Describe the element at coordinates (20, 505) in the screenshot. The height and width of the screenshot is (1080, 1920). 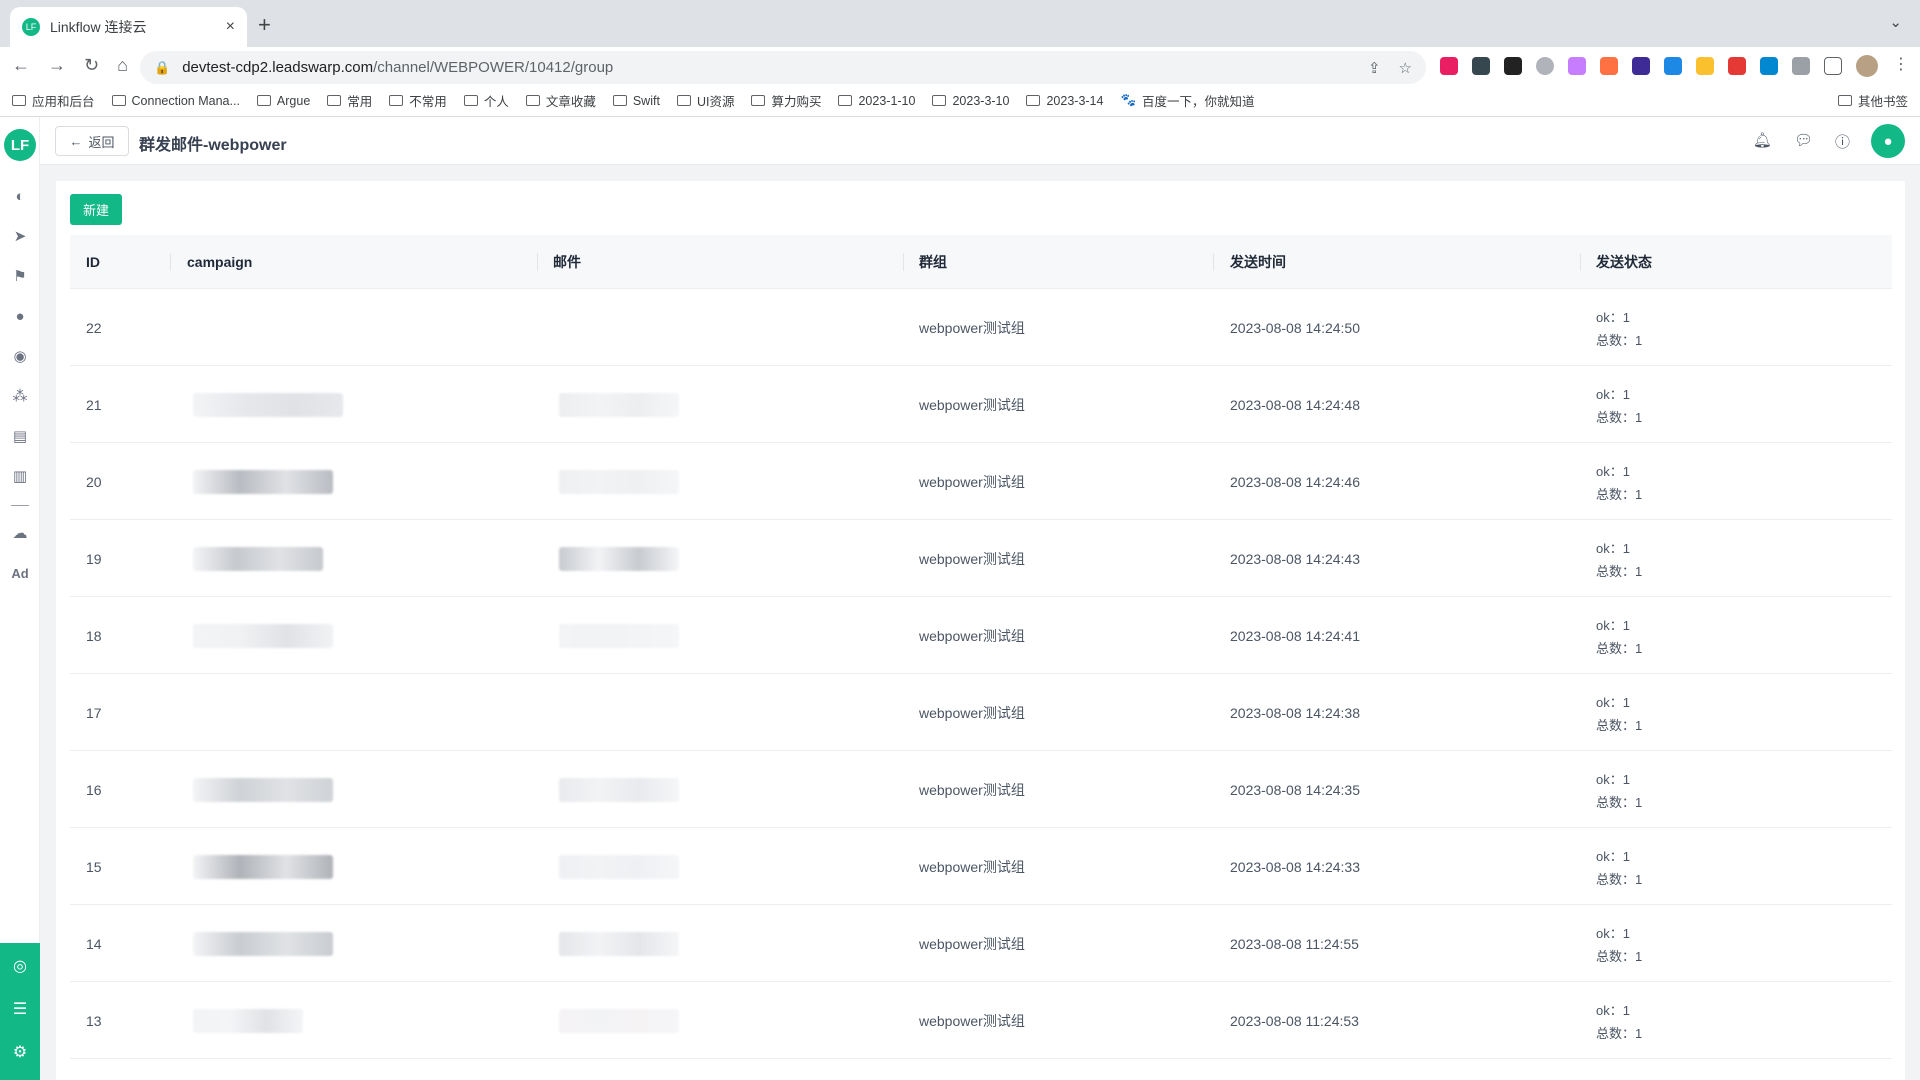
I see `sidebar-divider` at that location.